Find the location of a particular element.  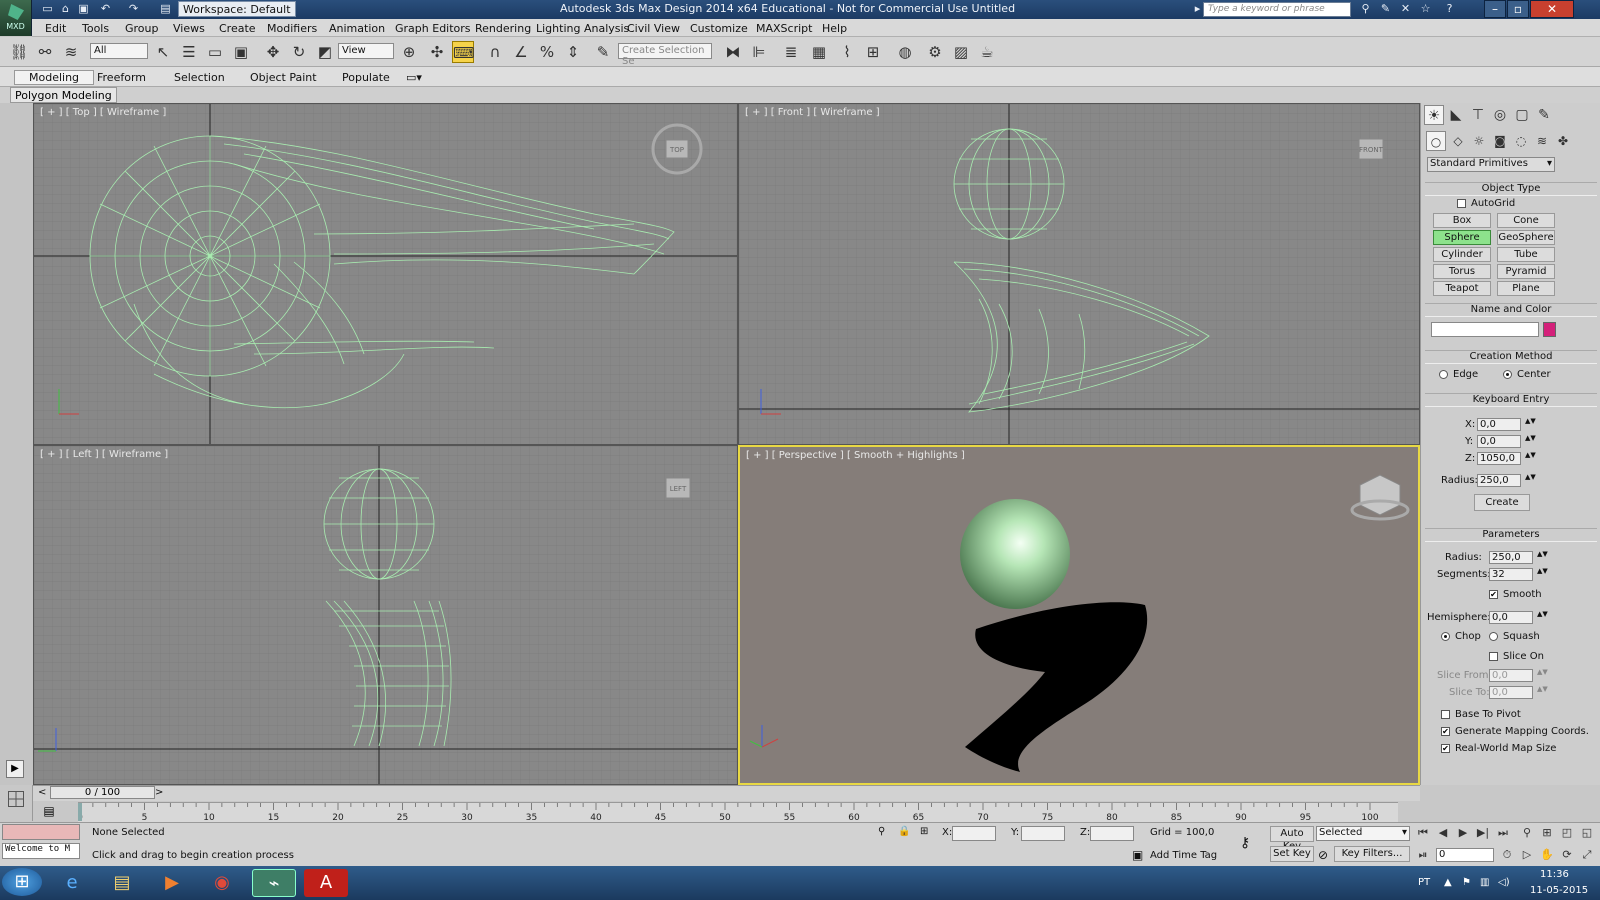

center-radio is located at coordinates (1507, 374).